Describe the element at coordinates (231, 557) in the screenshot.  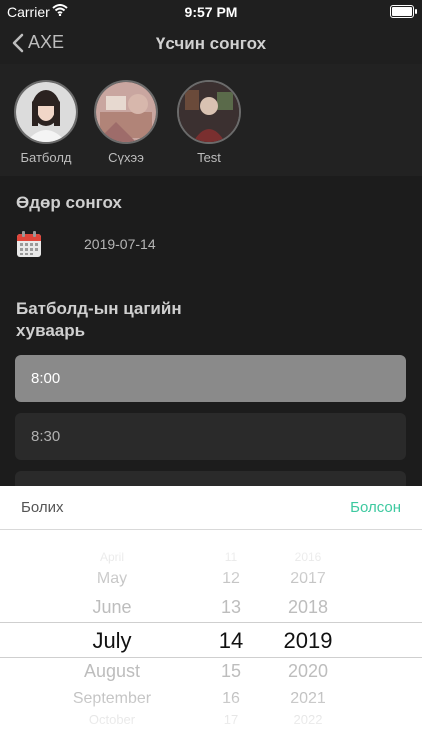
I see `day-option: 11` at that location.